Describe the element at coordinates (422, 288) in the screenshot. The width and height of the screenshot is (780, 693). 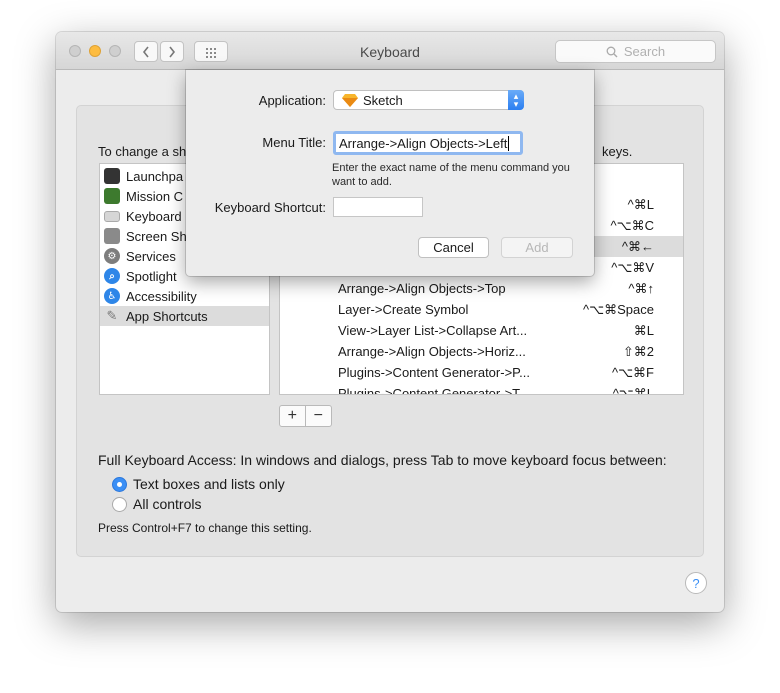
I see `shortcut-name: Arrange->Align Objects->Top` at that location.